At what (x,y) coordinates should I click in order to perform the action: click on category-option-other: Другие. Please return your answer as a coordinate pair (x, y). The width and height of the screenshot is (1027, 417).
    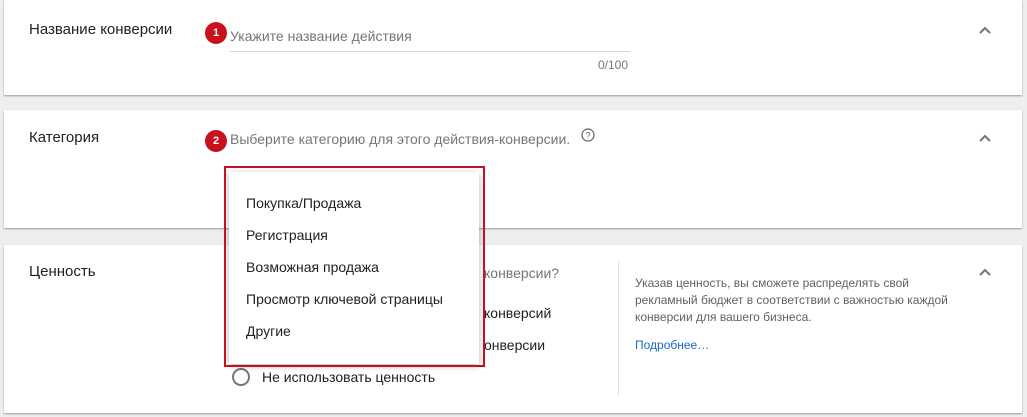
    Looking at the image, I should click on (354, 331).